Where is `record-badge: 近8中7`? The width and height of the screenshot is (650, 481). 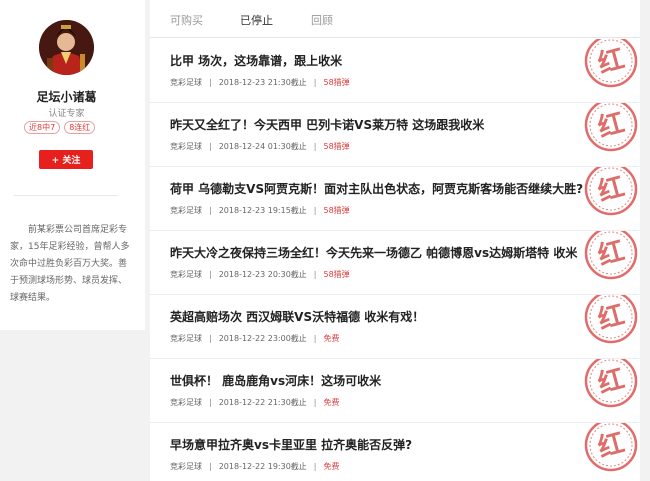 record-badge: 近8中7 is located at coordinates (42, 127).